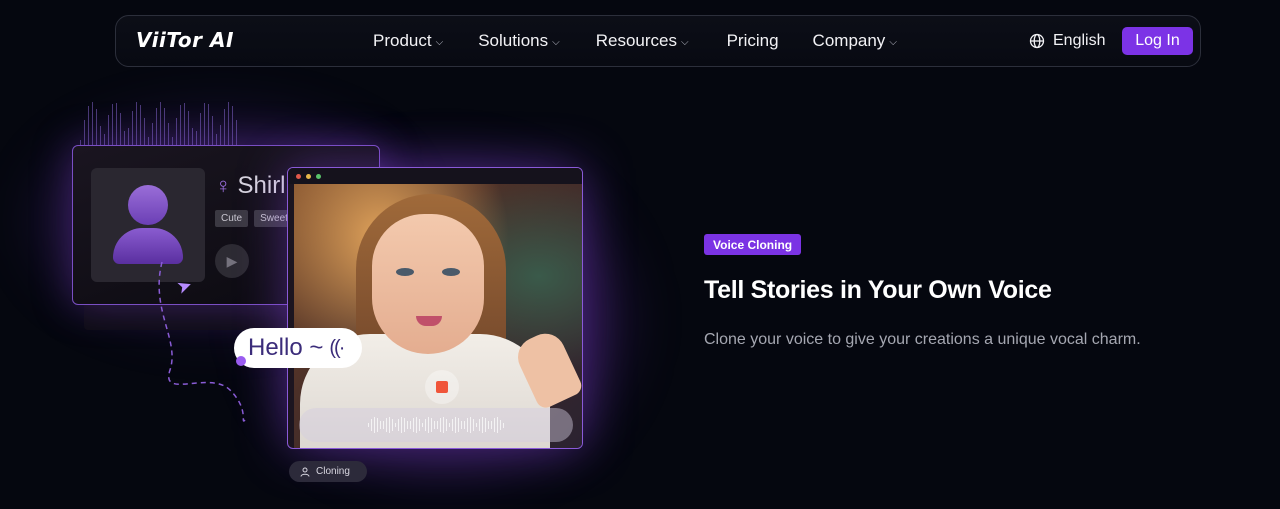 The image size is (1280, 509). What do you see at coordinates (305, 472) in the screenshot?
I see `user-icon` at bounding box center [305, 472].